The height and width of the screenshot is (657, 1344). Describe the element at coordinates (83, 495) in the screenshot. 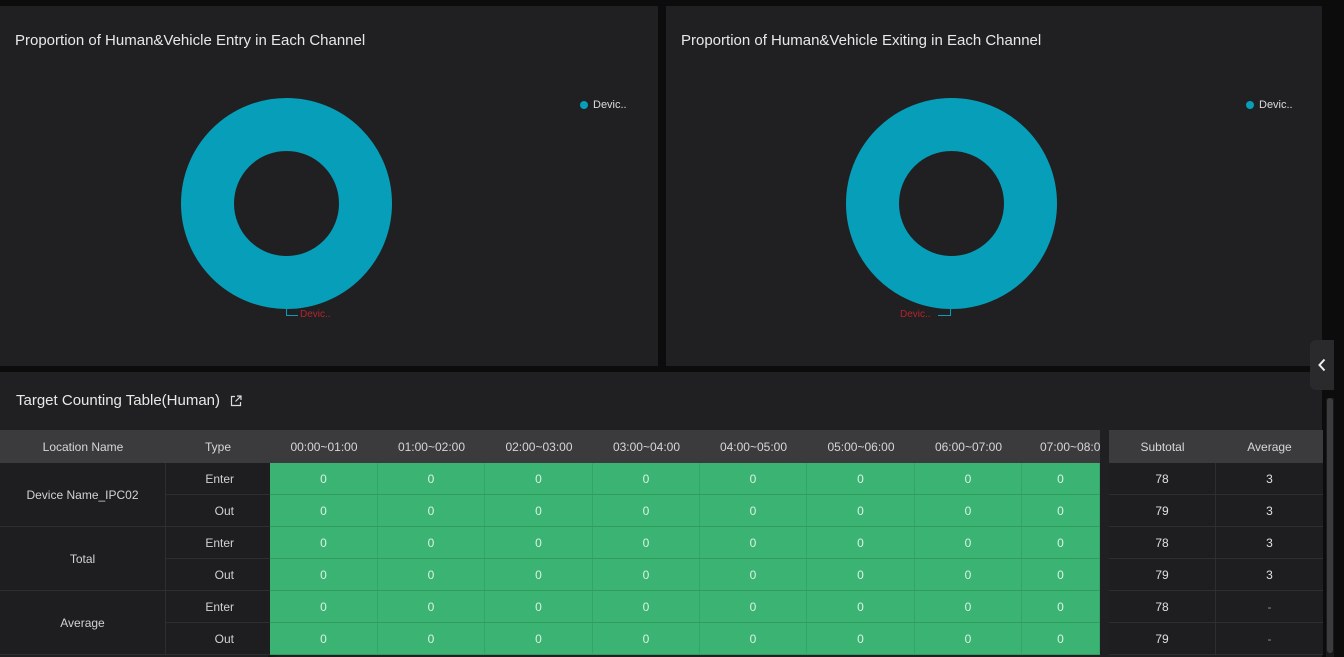

I see `location-cell: Device Name_IPC02` at that location.